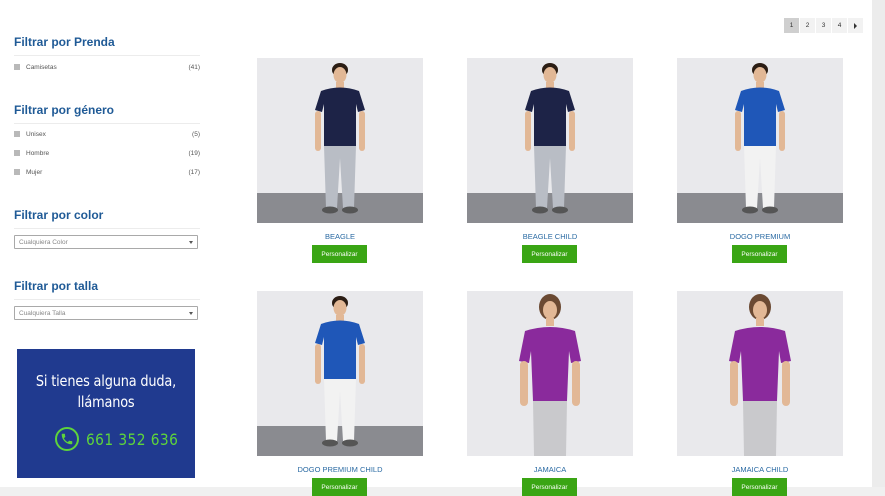  Describe the element at coordinates (196, 134) in the screenshot. I see `filter-option-count: (5)` at that location.